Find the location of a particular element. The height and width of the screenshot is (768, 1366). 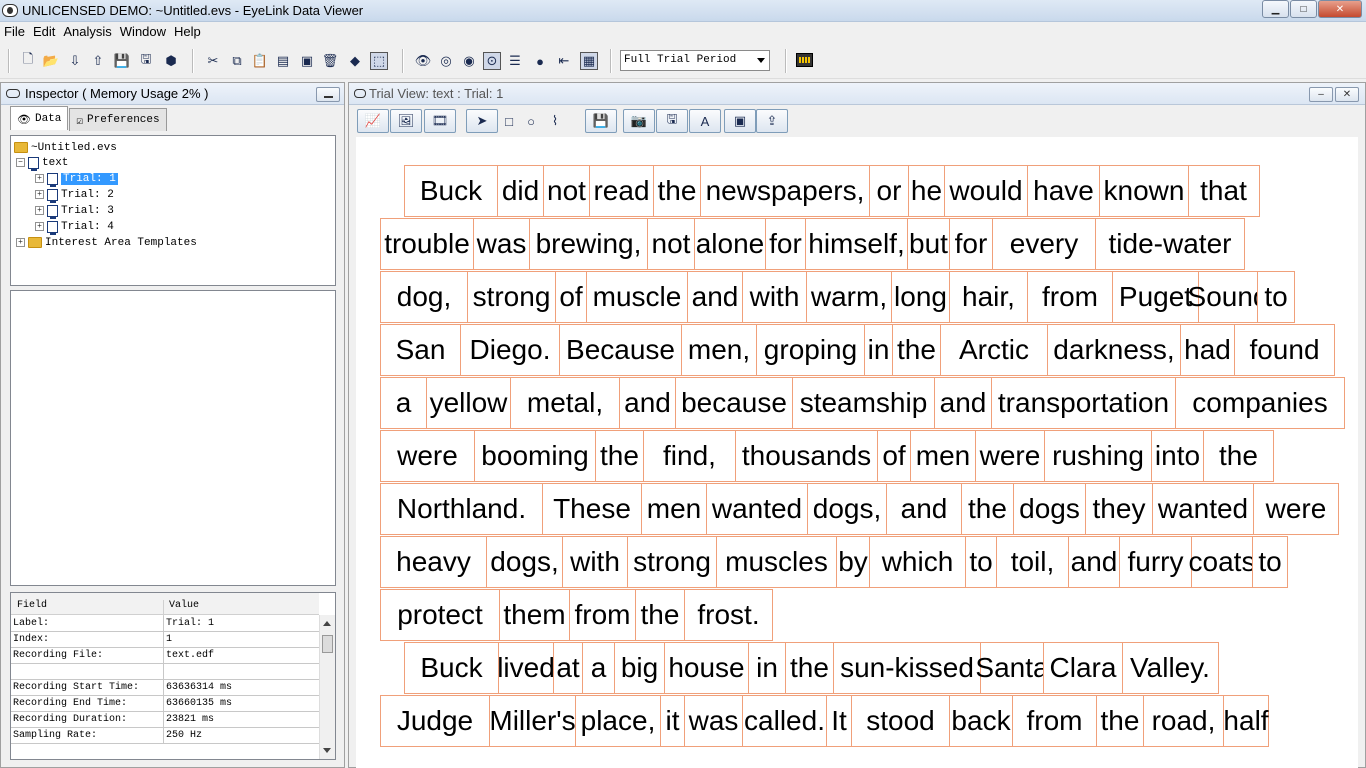

save-icon: 💾 is located at coordinates (122, 61).